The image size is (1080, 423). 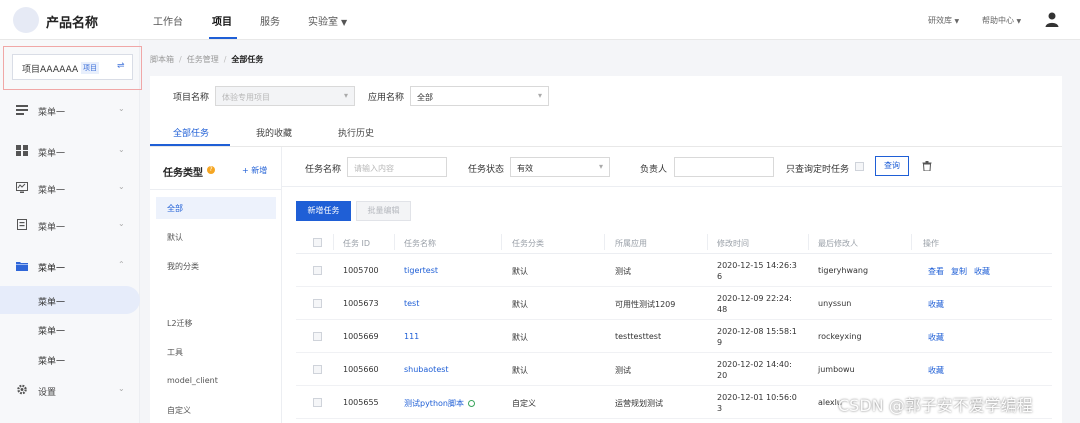 What do you see at coordinates (70, 188) in the screenshot?
I see `sidebar-menu-3: 菜单一 ⌄` at bounding box center [70, 188].